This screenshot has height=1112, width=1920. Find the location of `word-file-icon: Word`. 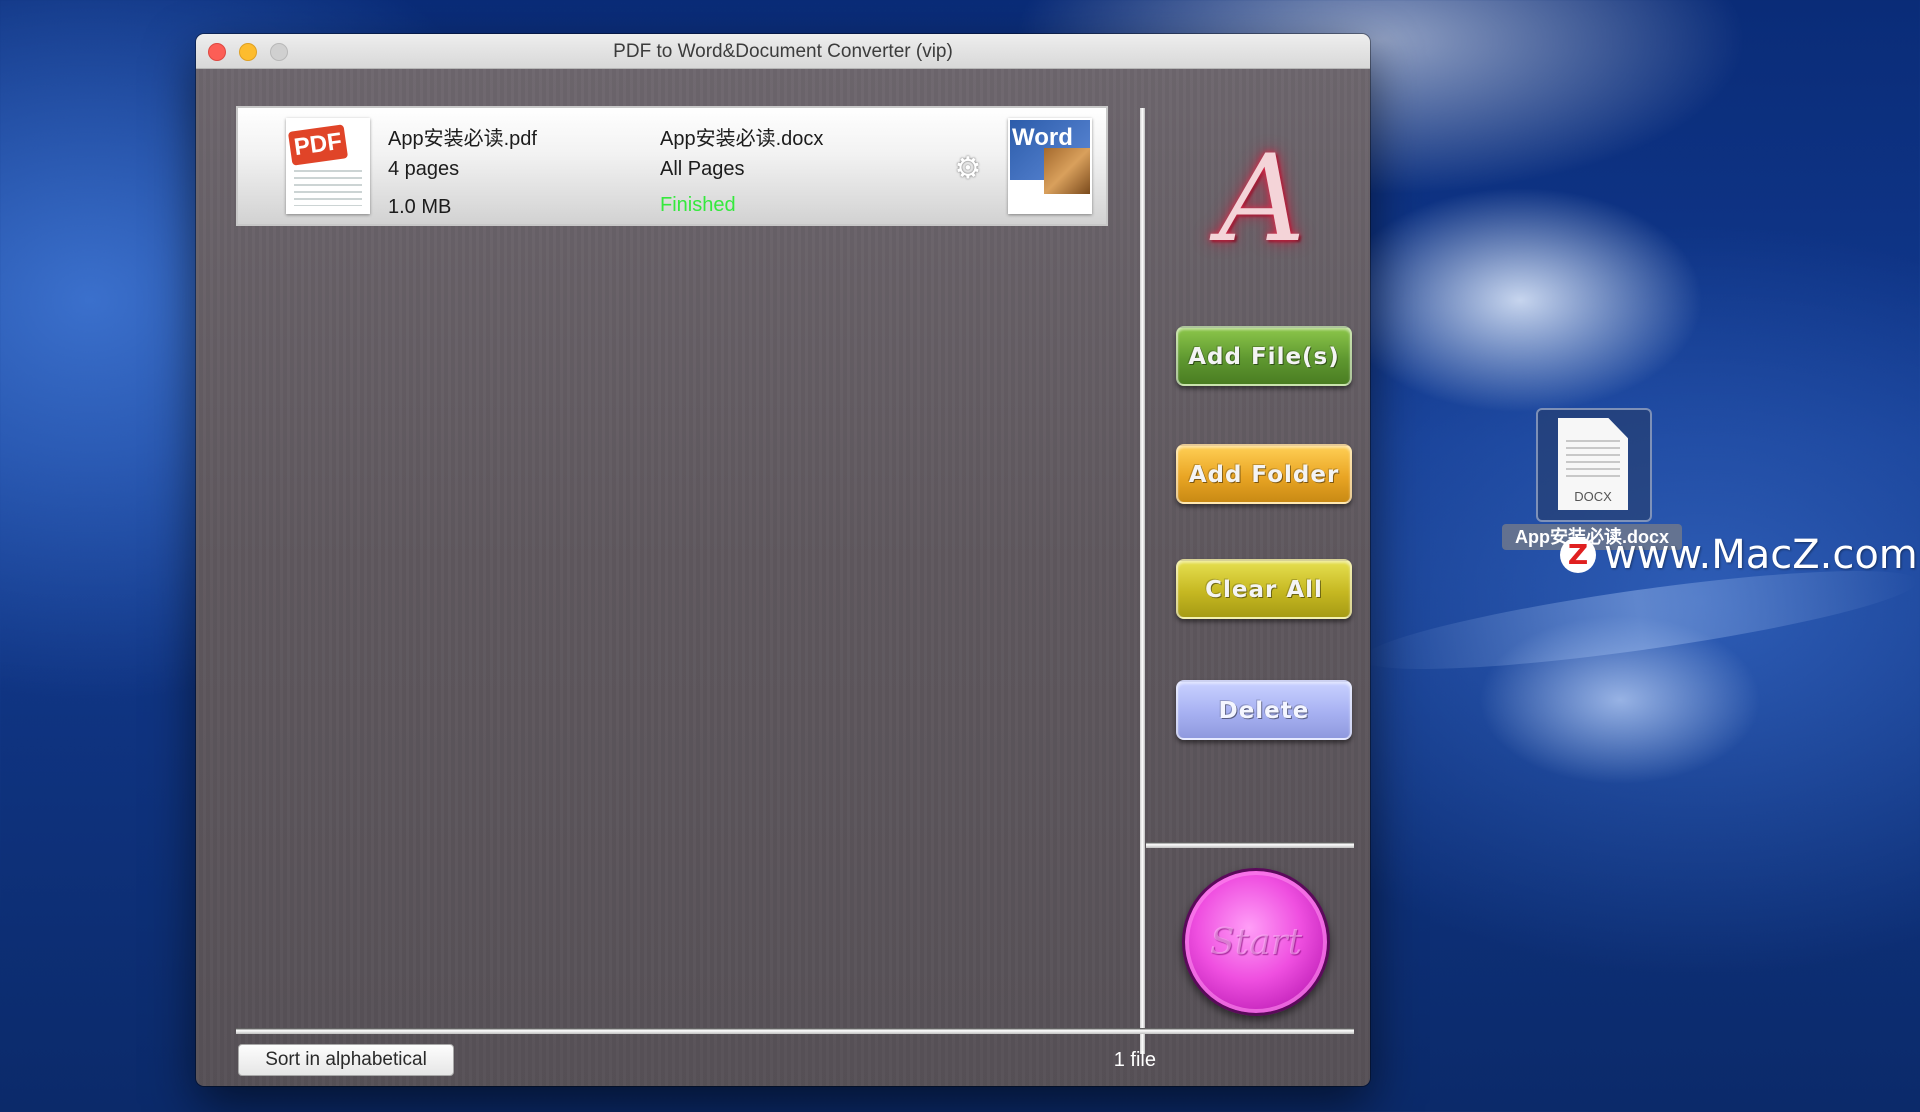

word-file-icon: Word is located at coordinates (1050, 166).